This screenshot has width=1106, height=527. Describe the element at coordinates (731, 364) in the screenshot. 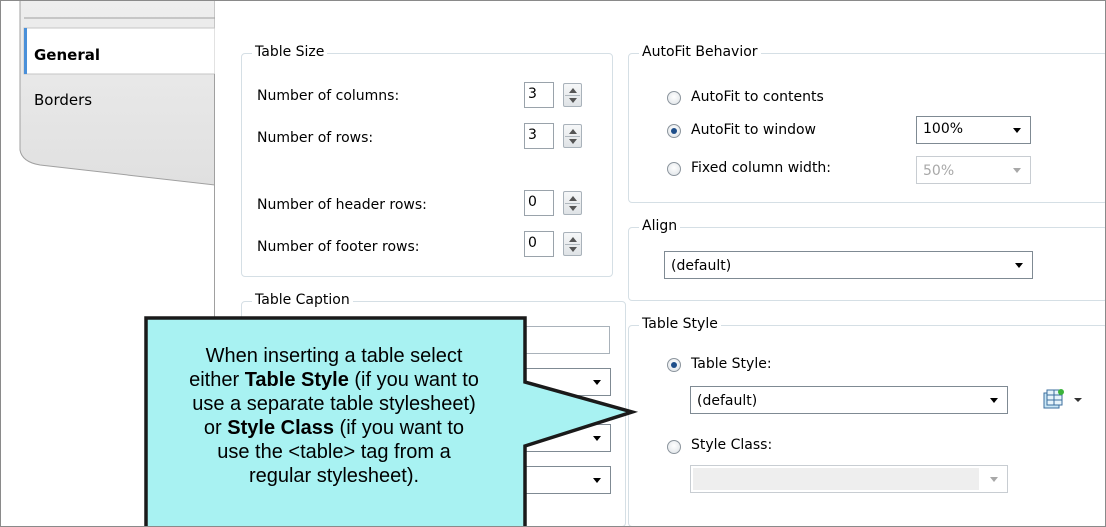

I see `table-style-label: Table Style:` at that location.